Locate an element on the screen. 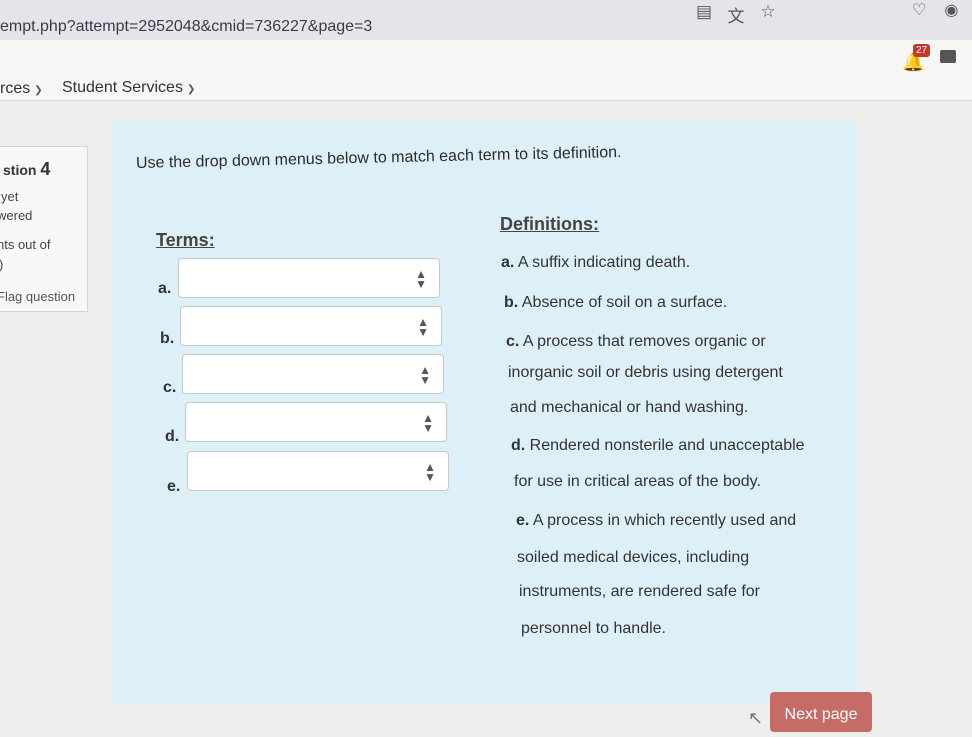  definition-e-line3: instruments, are rendered safe for is located at coordinates (640, 591).